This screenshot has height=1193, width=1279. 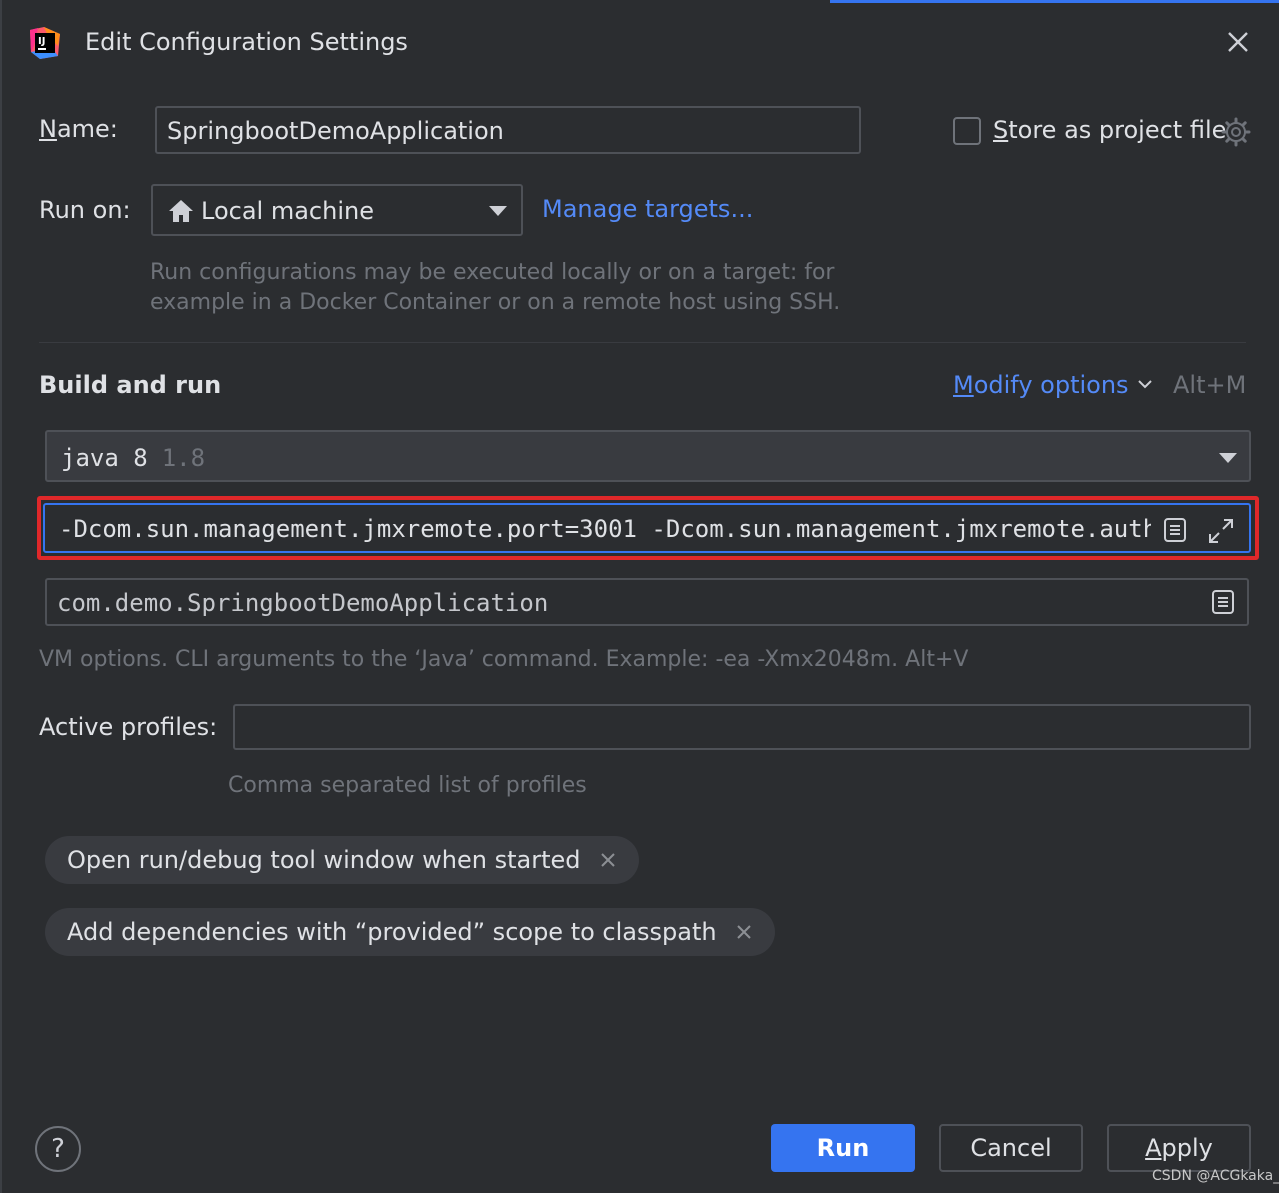 What do you see at coordinates (335, 131) in the screenshot?
I see `name-input-value: SpringbootDemoApplication` at bounding box center [335, 131].